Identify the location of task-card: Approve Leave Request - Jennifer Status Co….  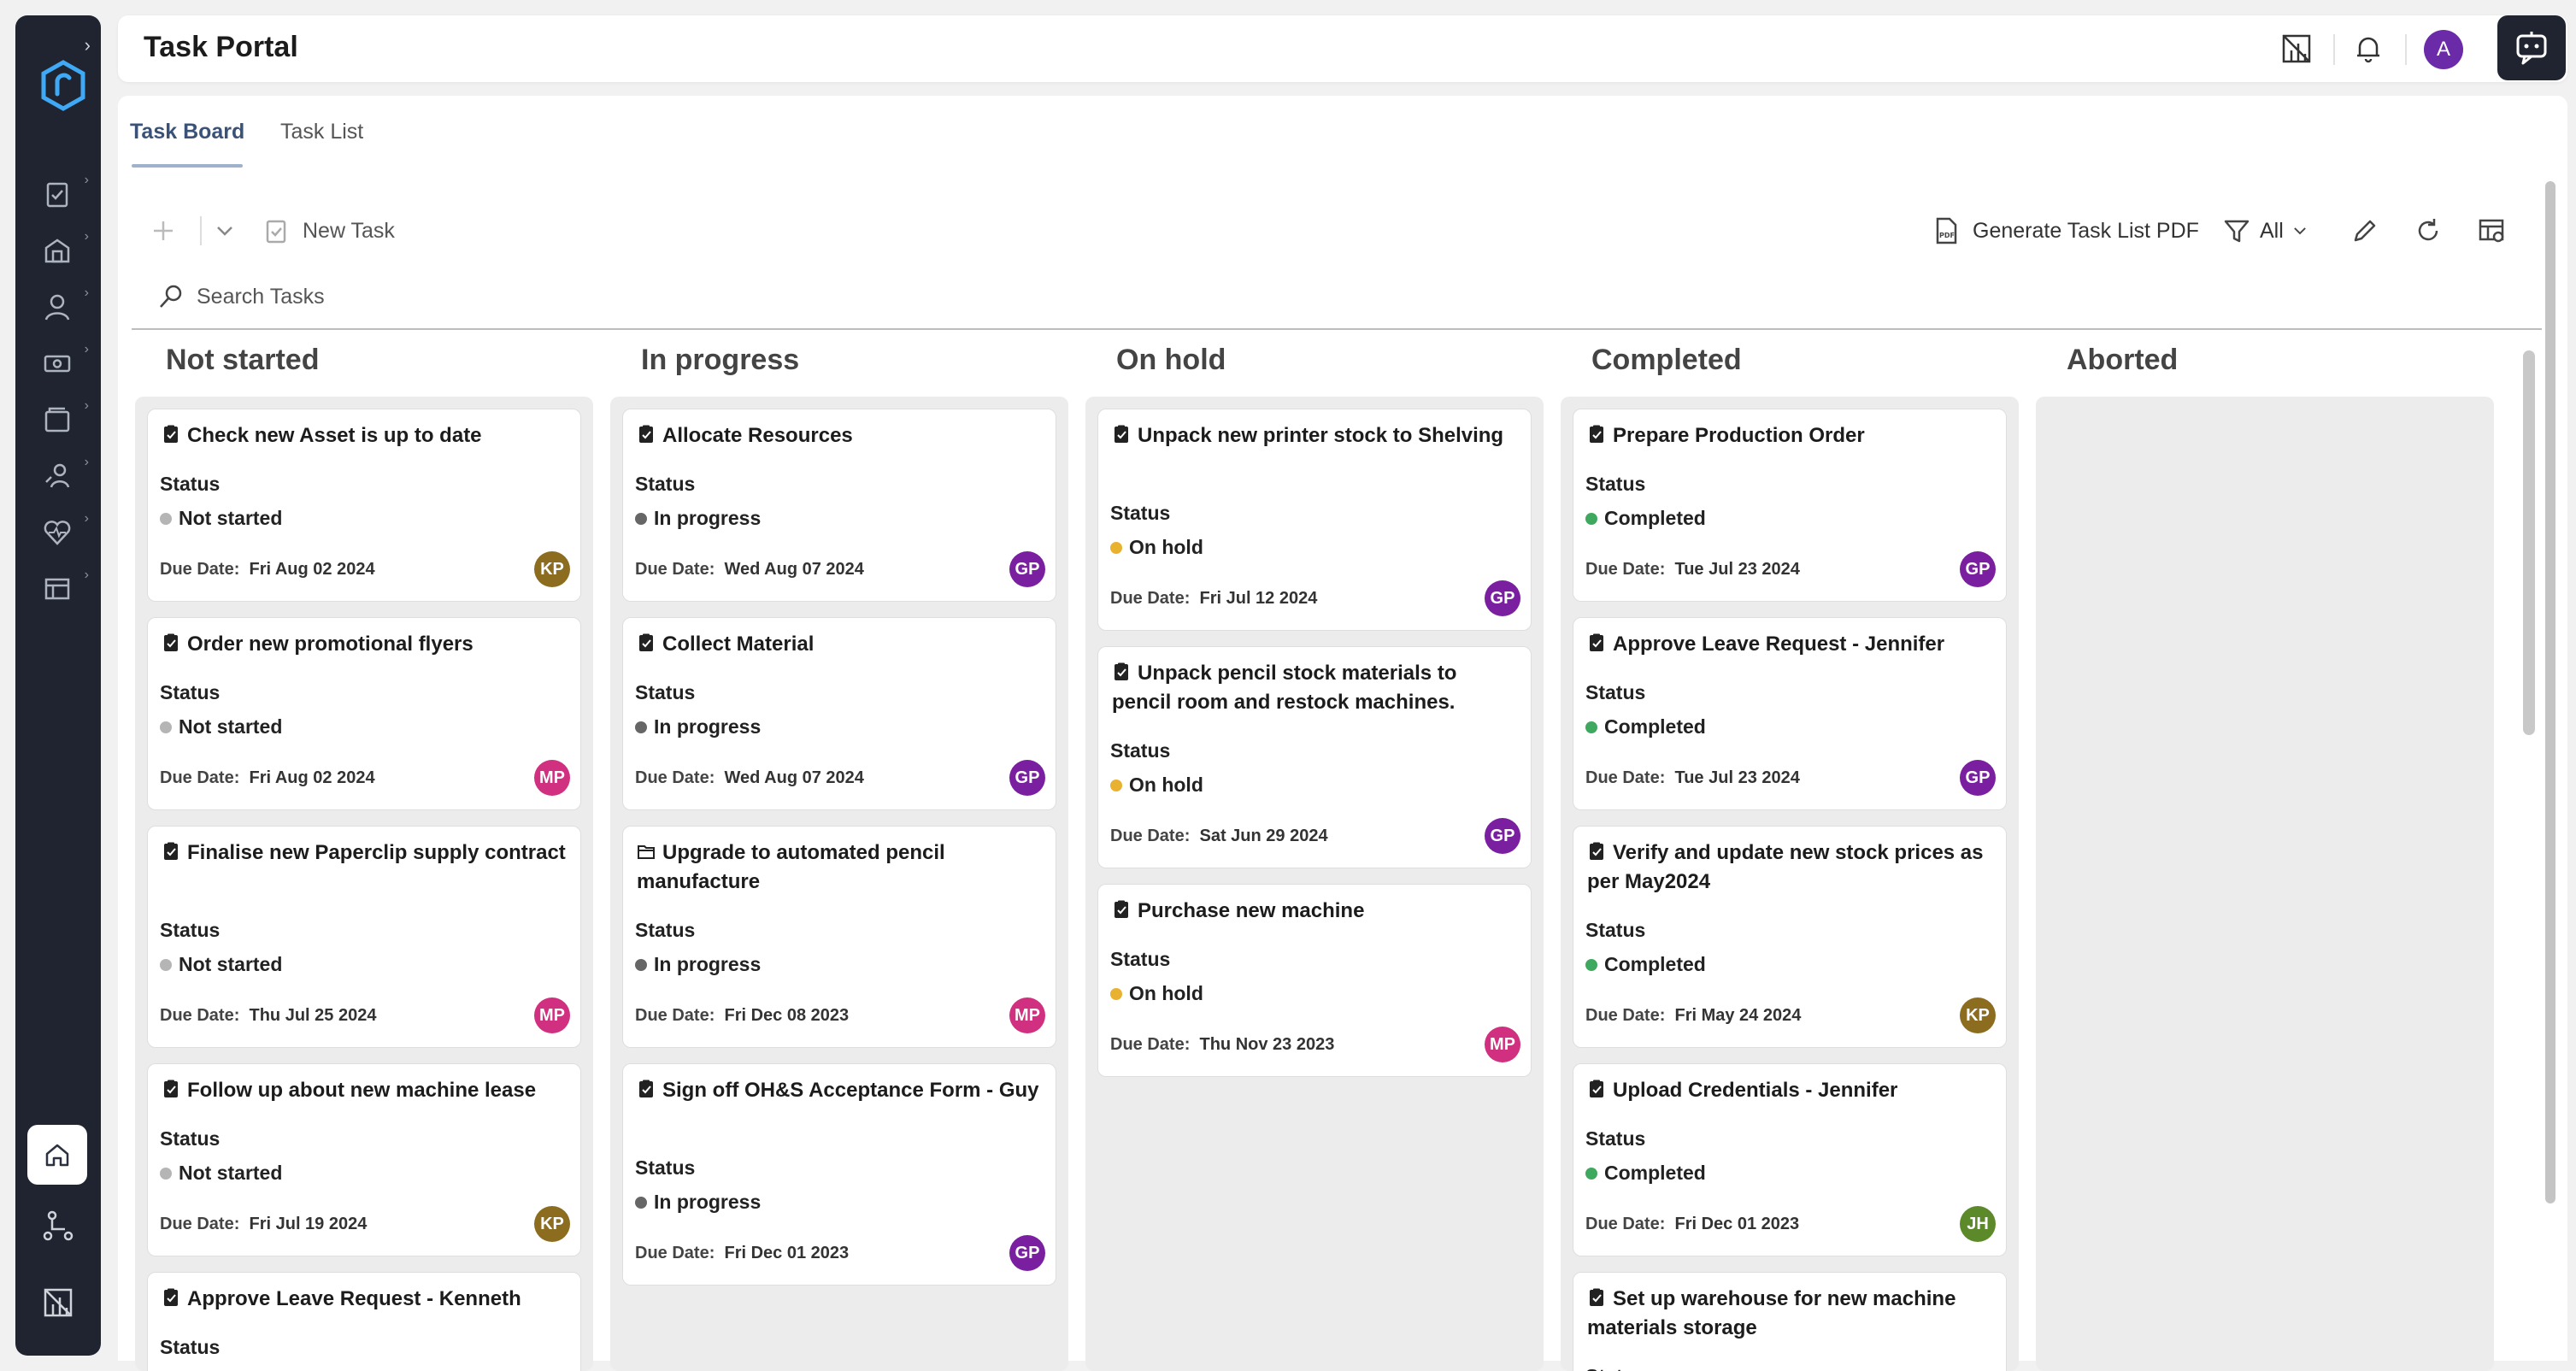
(1790, 714).